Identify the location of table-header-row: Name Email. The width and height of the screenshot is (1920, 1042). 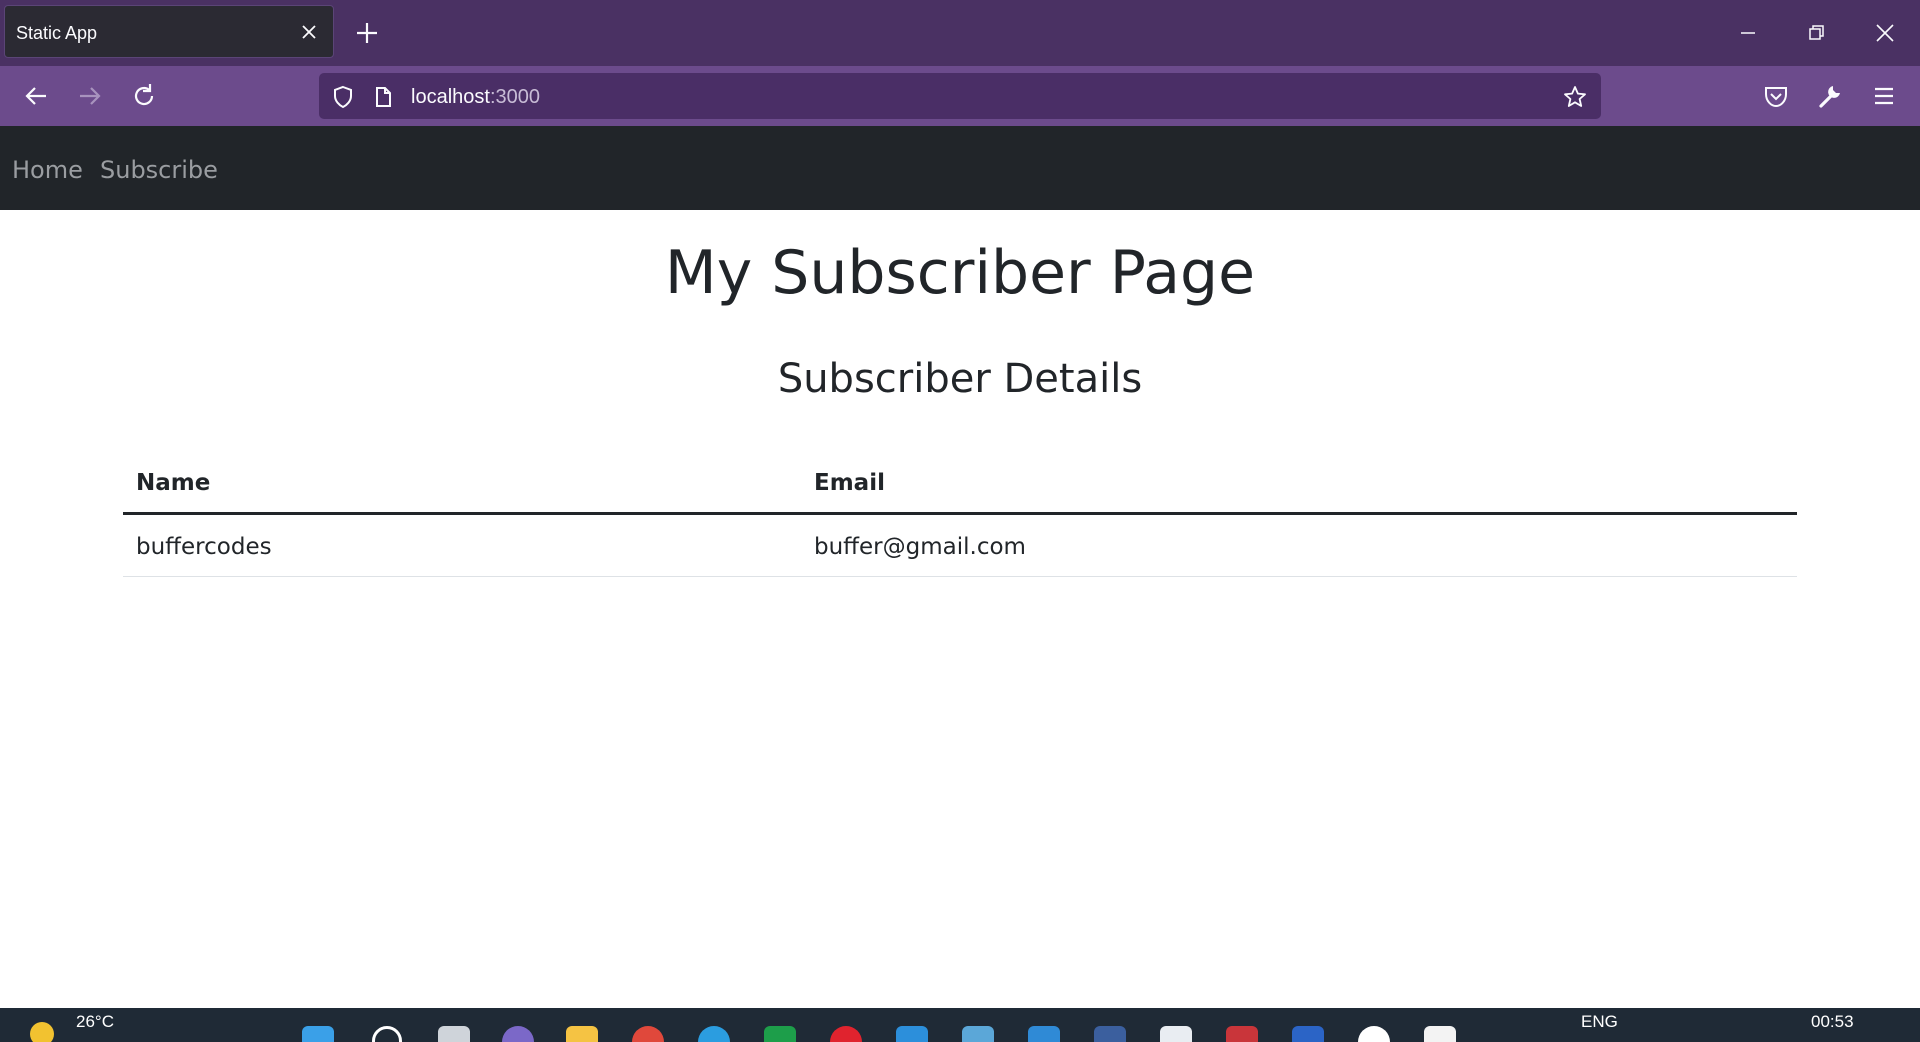
(960, 485).